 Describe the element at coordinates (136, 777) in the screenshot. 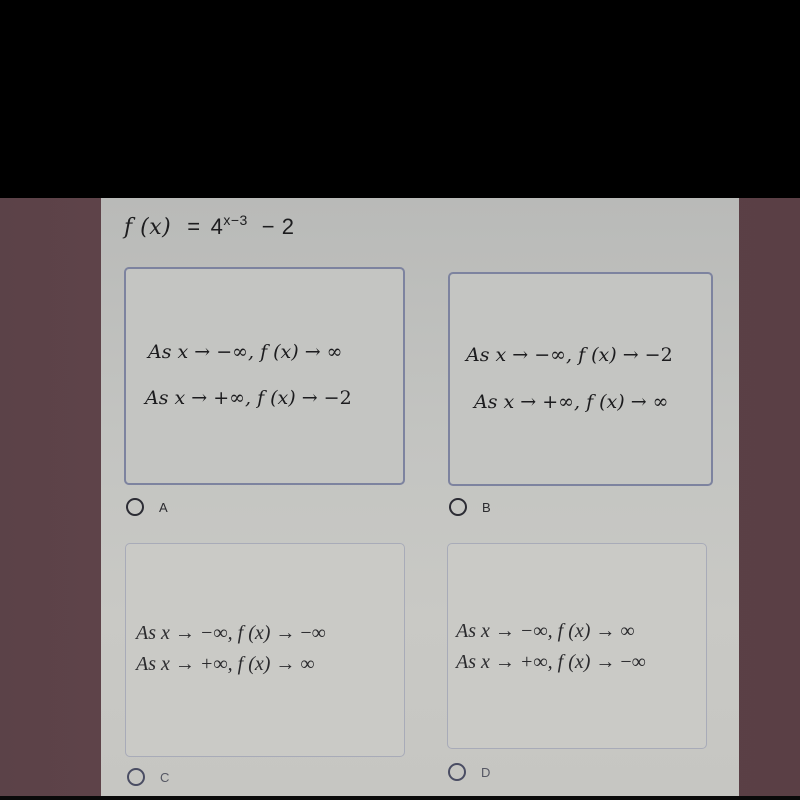

I see `radio-button-c` at that location.